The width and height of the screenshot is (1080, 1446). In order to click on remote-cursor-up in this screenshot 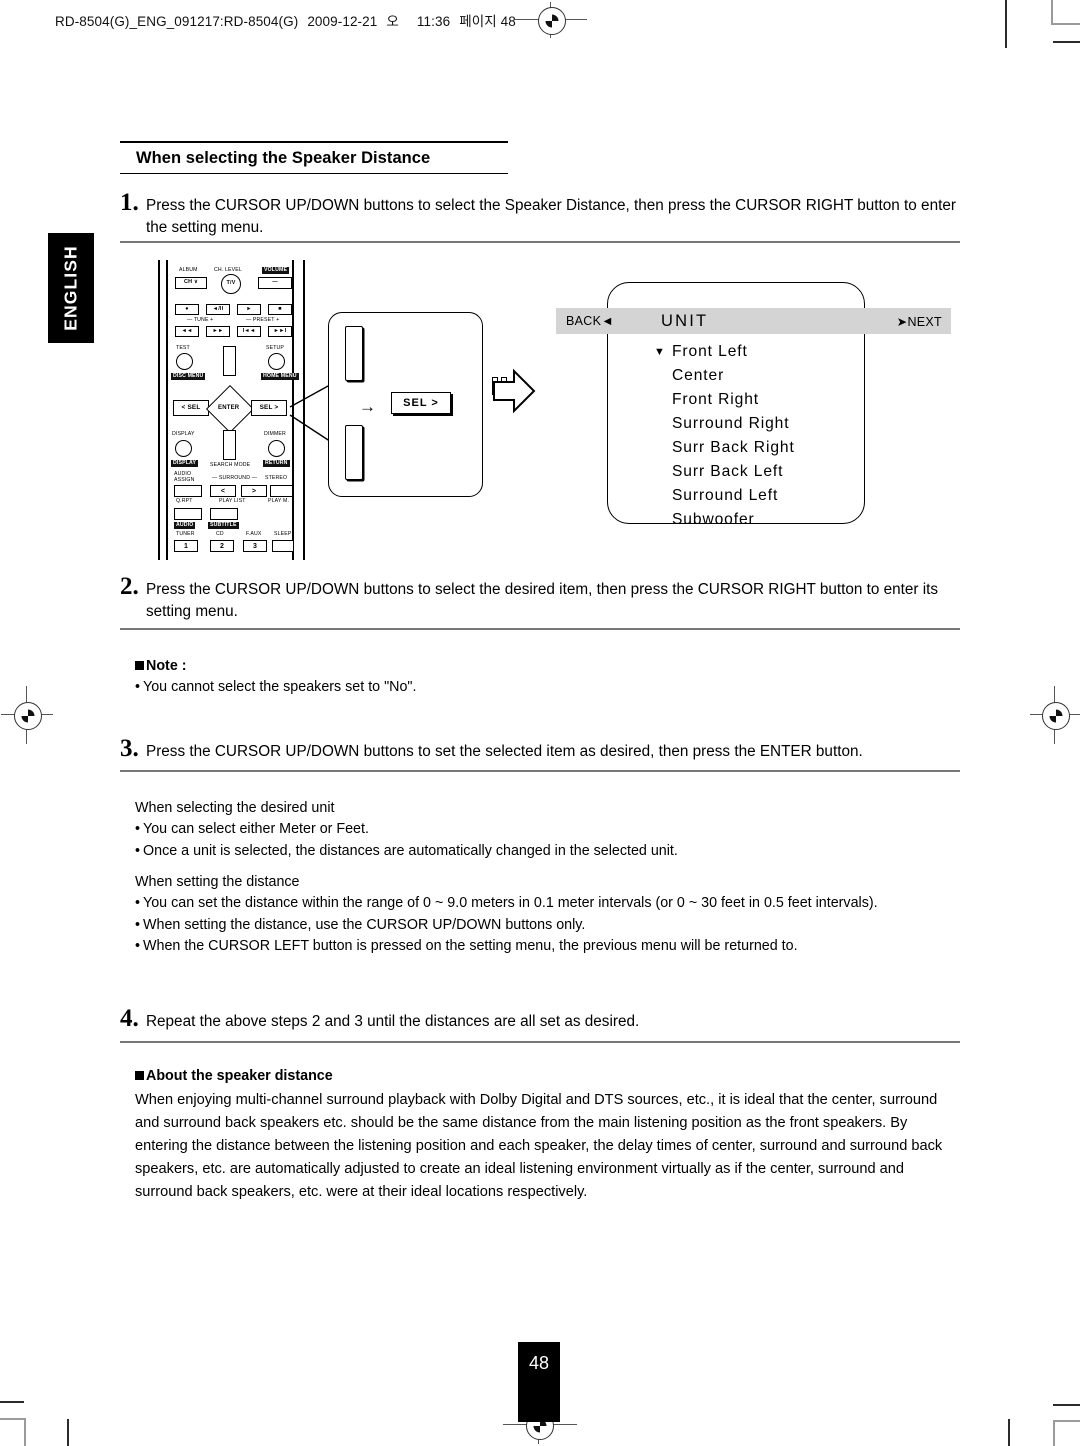, I will do `click(229, 361)`.